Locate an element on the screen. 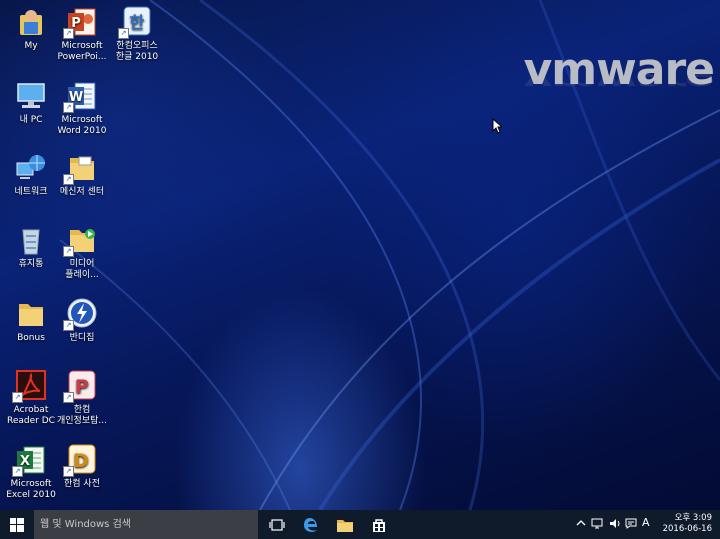 The height and width of the screenshot is (539, 720). taskbar: 웹 및 Windows 검색 A 오후 3:09 2016-06-16 is located at coordinates (360, 524).